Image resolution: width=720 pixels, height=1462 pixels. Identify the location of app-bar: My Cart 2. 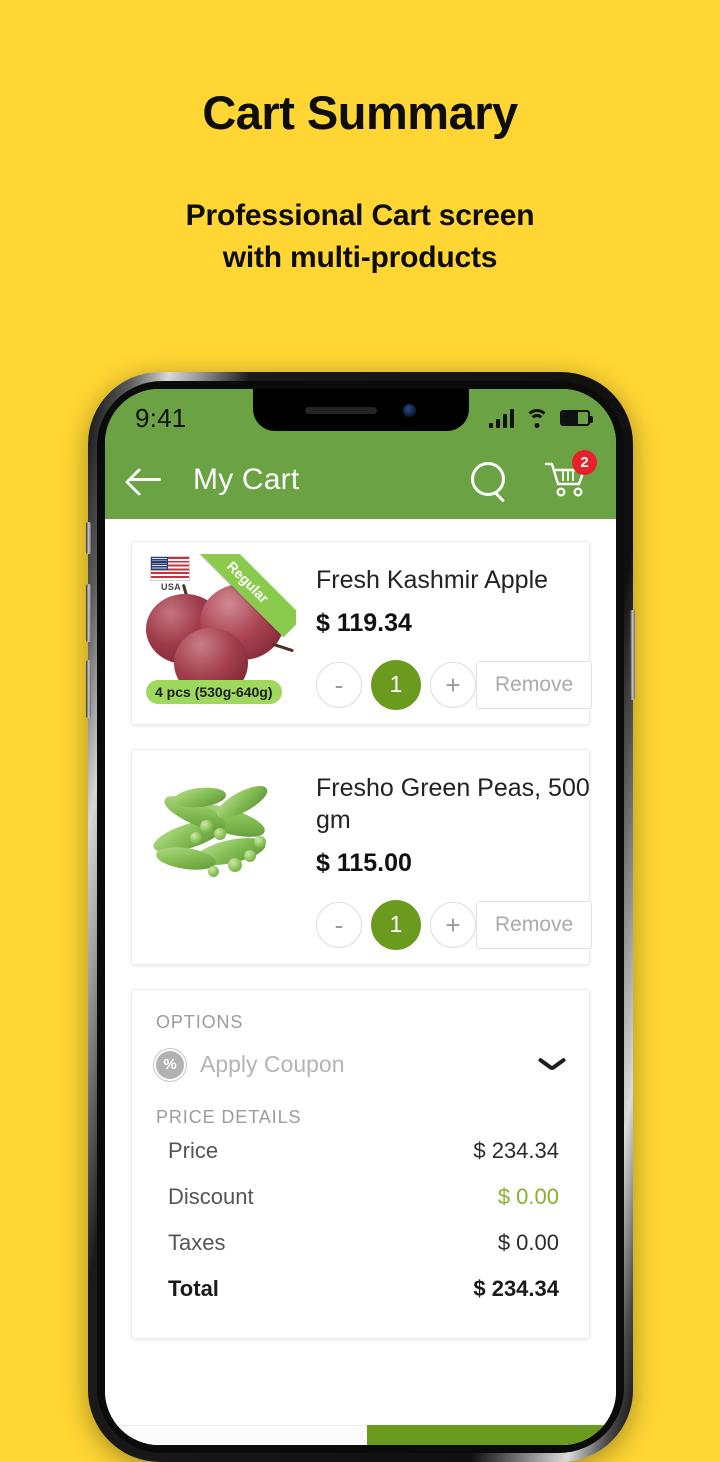
(360, 480).